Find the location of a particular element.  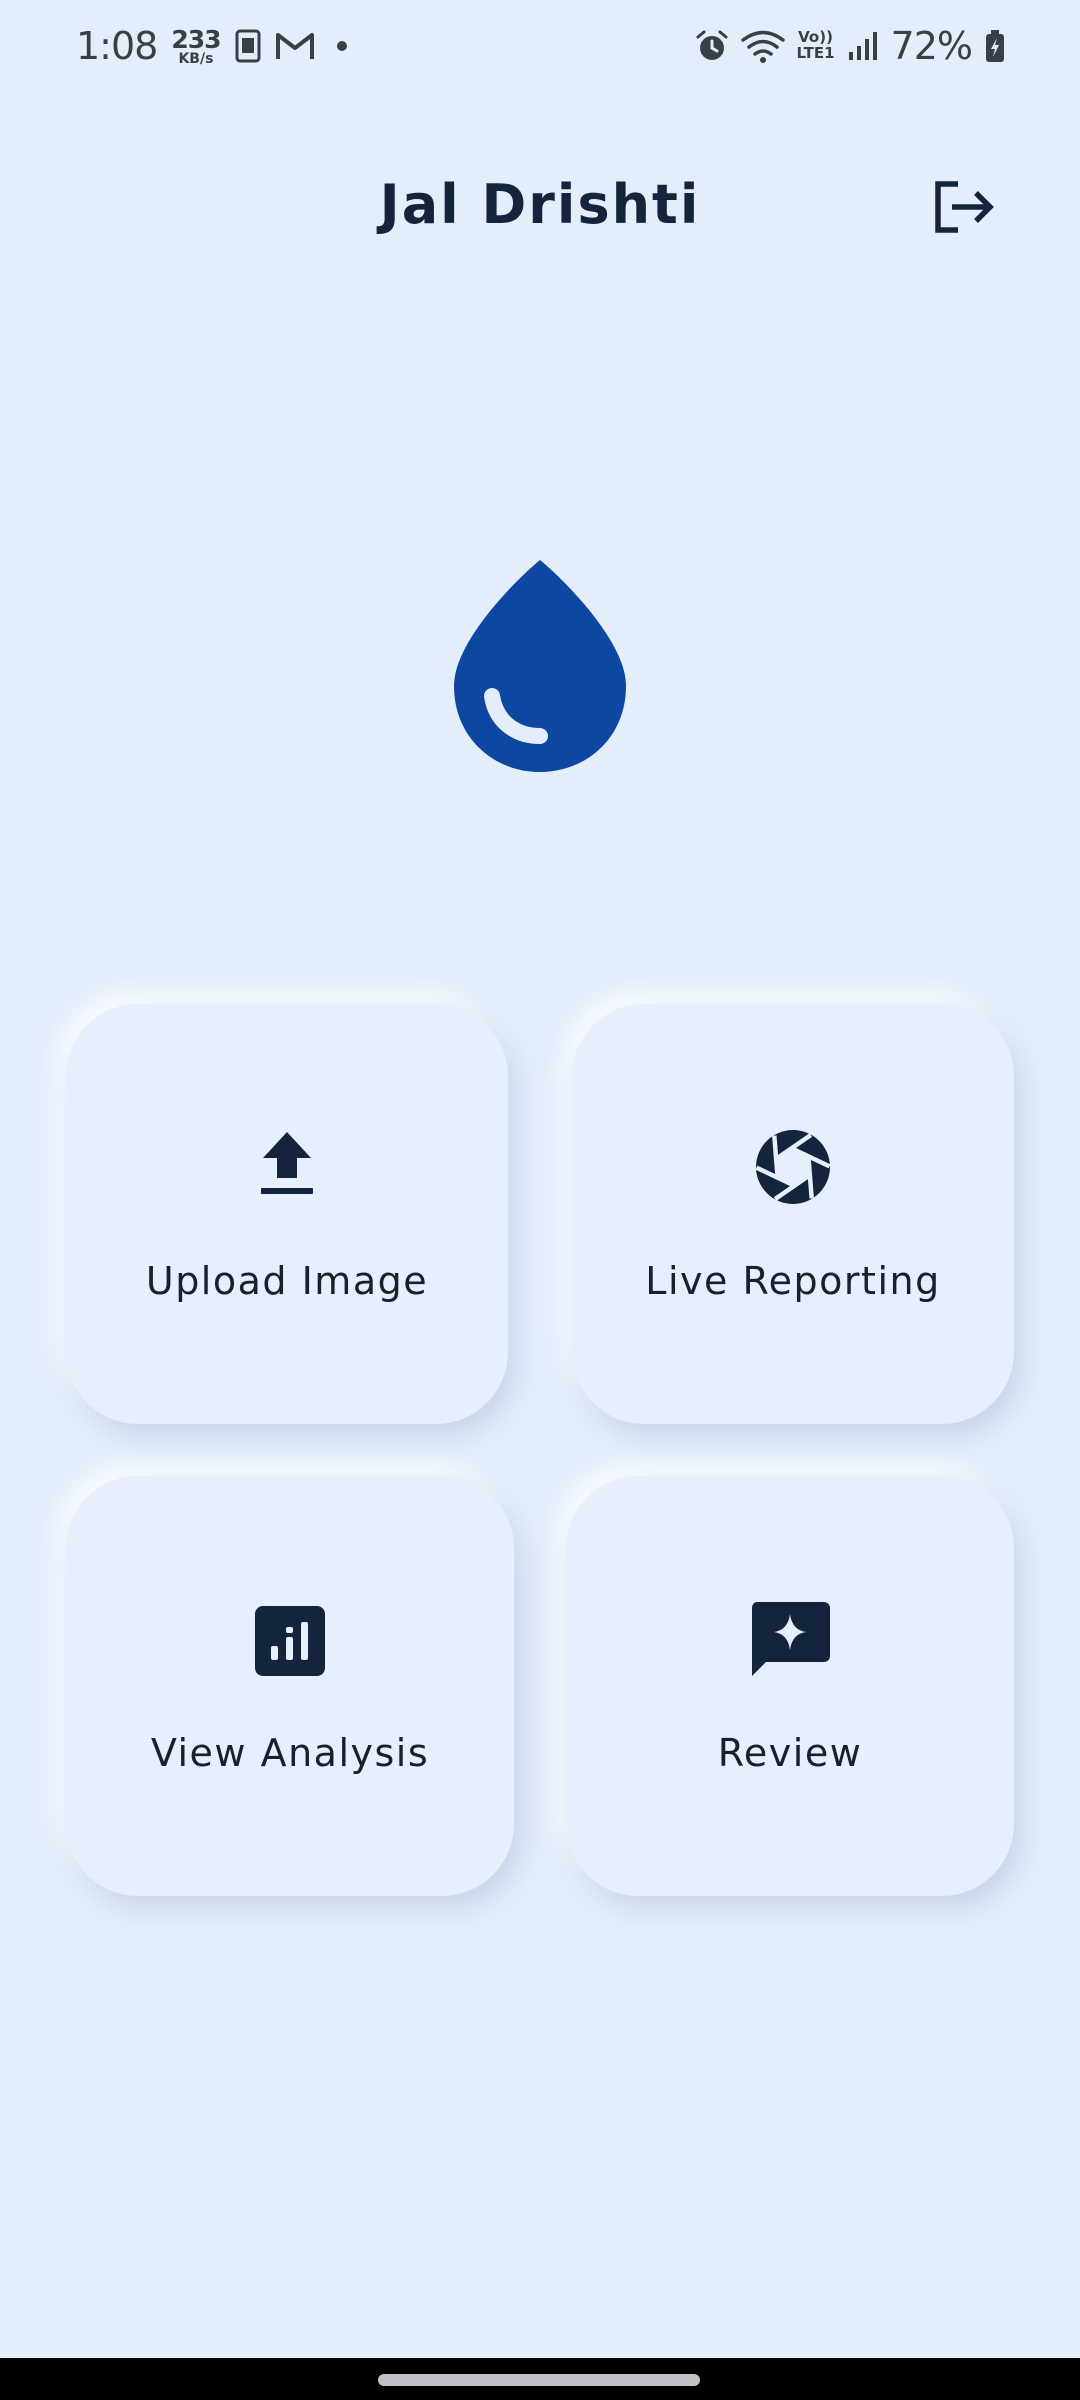

view-analysis-card: View Analysis is located at coordinates (290, 1686).